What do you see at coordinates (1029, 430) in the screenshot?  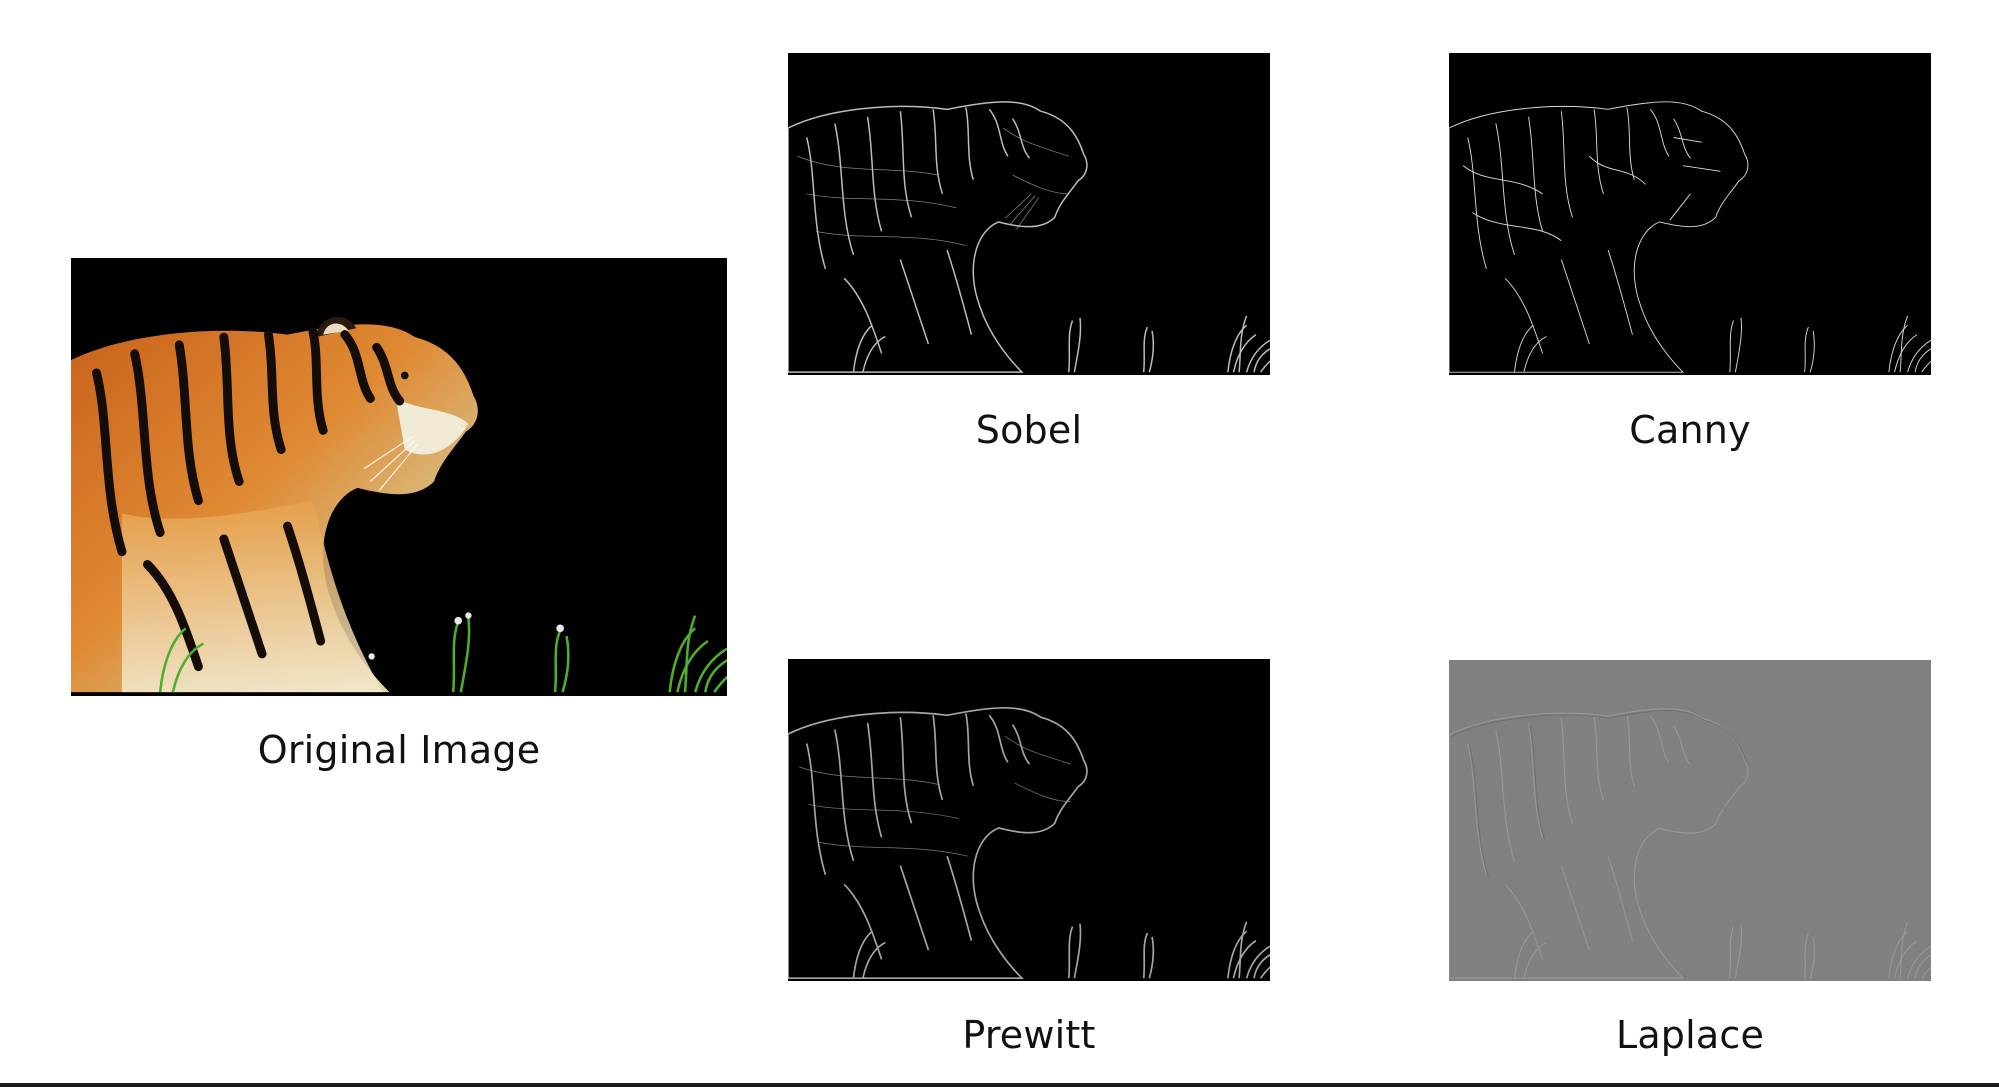 I see `sobel-caption: Sobel` at bounding box center [1029, 430].